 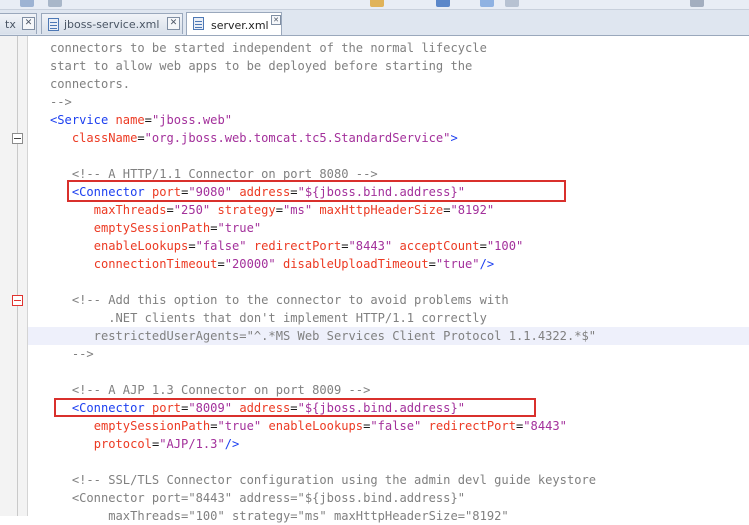 What do you see at coordinates (166, 408) in the screenshot?
I see `code-token: port` at bounding box center [166, 408].